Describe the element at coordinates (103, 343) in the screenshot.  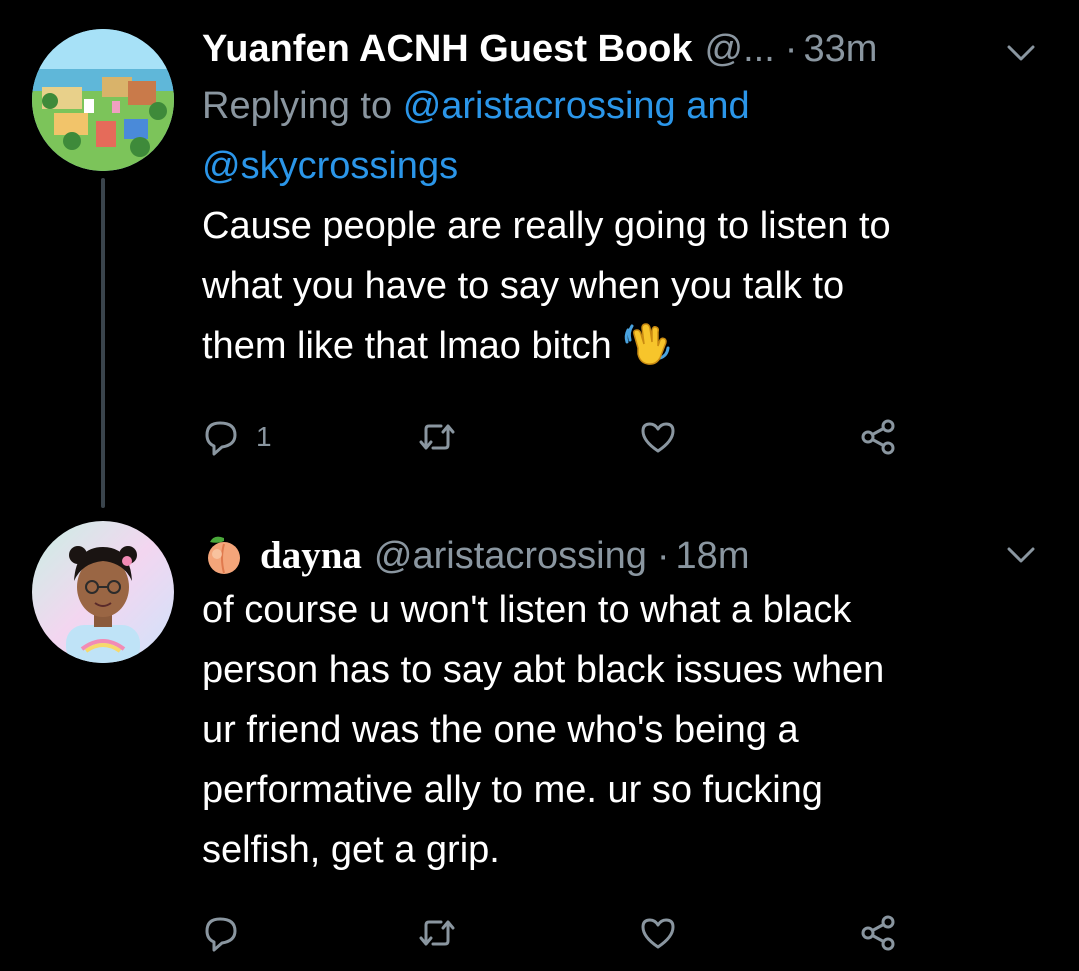
I see `thread-line` at that location.